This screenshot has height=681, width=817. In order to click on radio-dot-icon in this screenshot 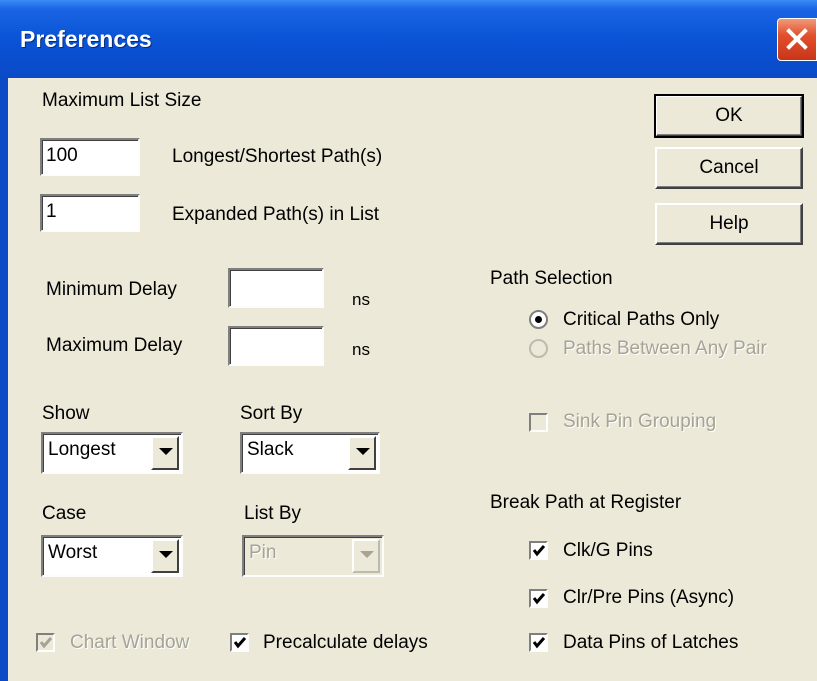, I will do `click(538, 319)`.